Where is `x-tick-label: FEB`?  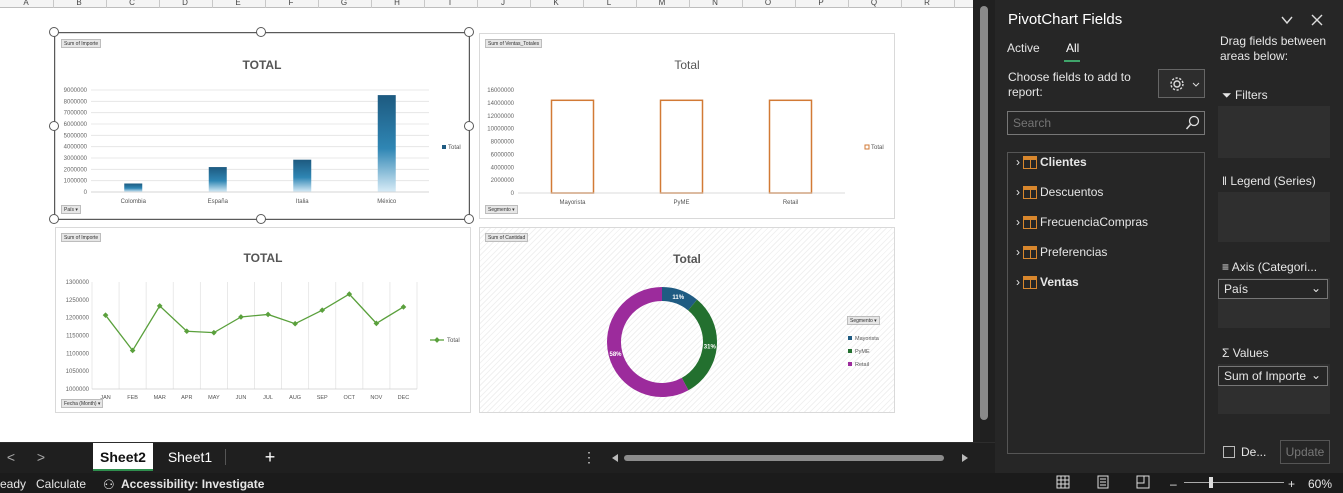
x-tick-label: FEB is located at coordinates (132, 398).